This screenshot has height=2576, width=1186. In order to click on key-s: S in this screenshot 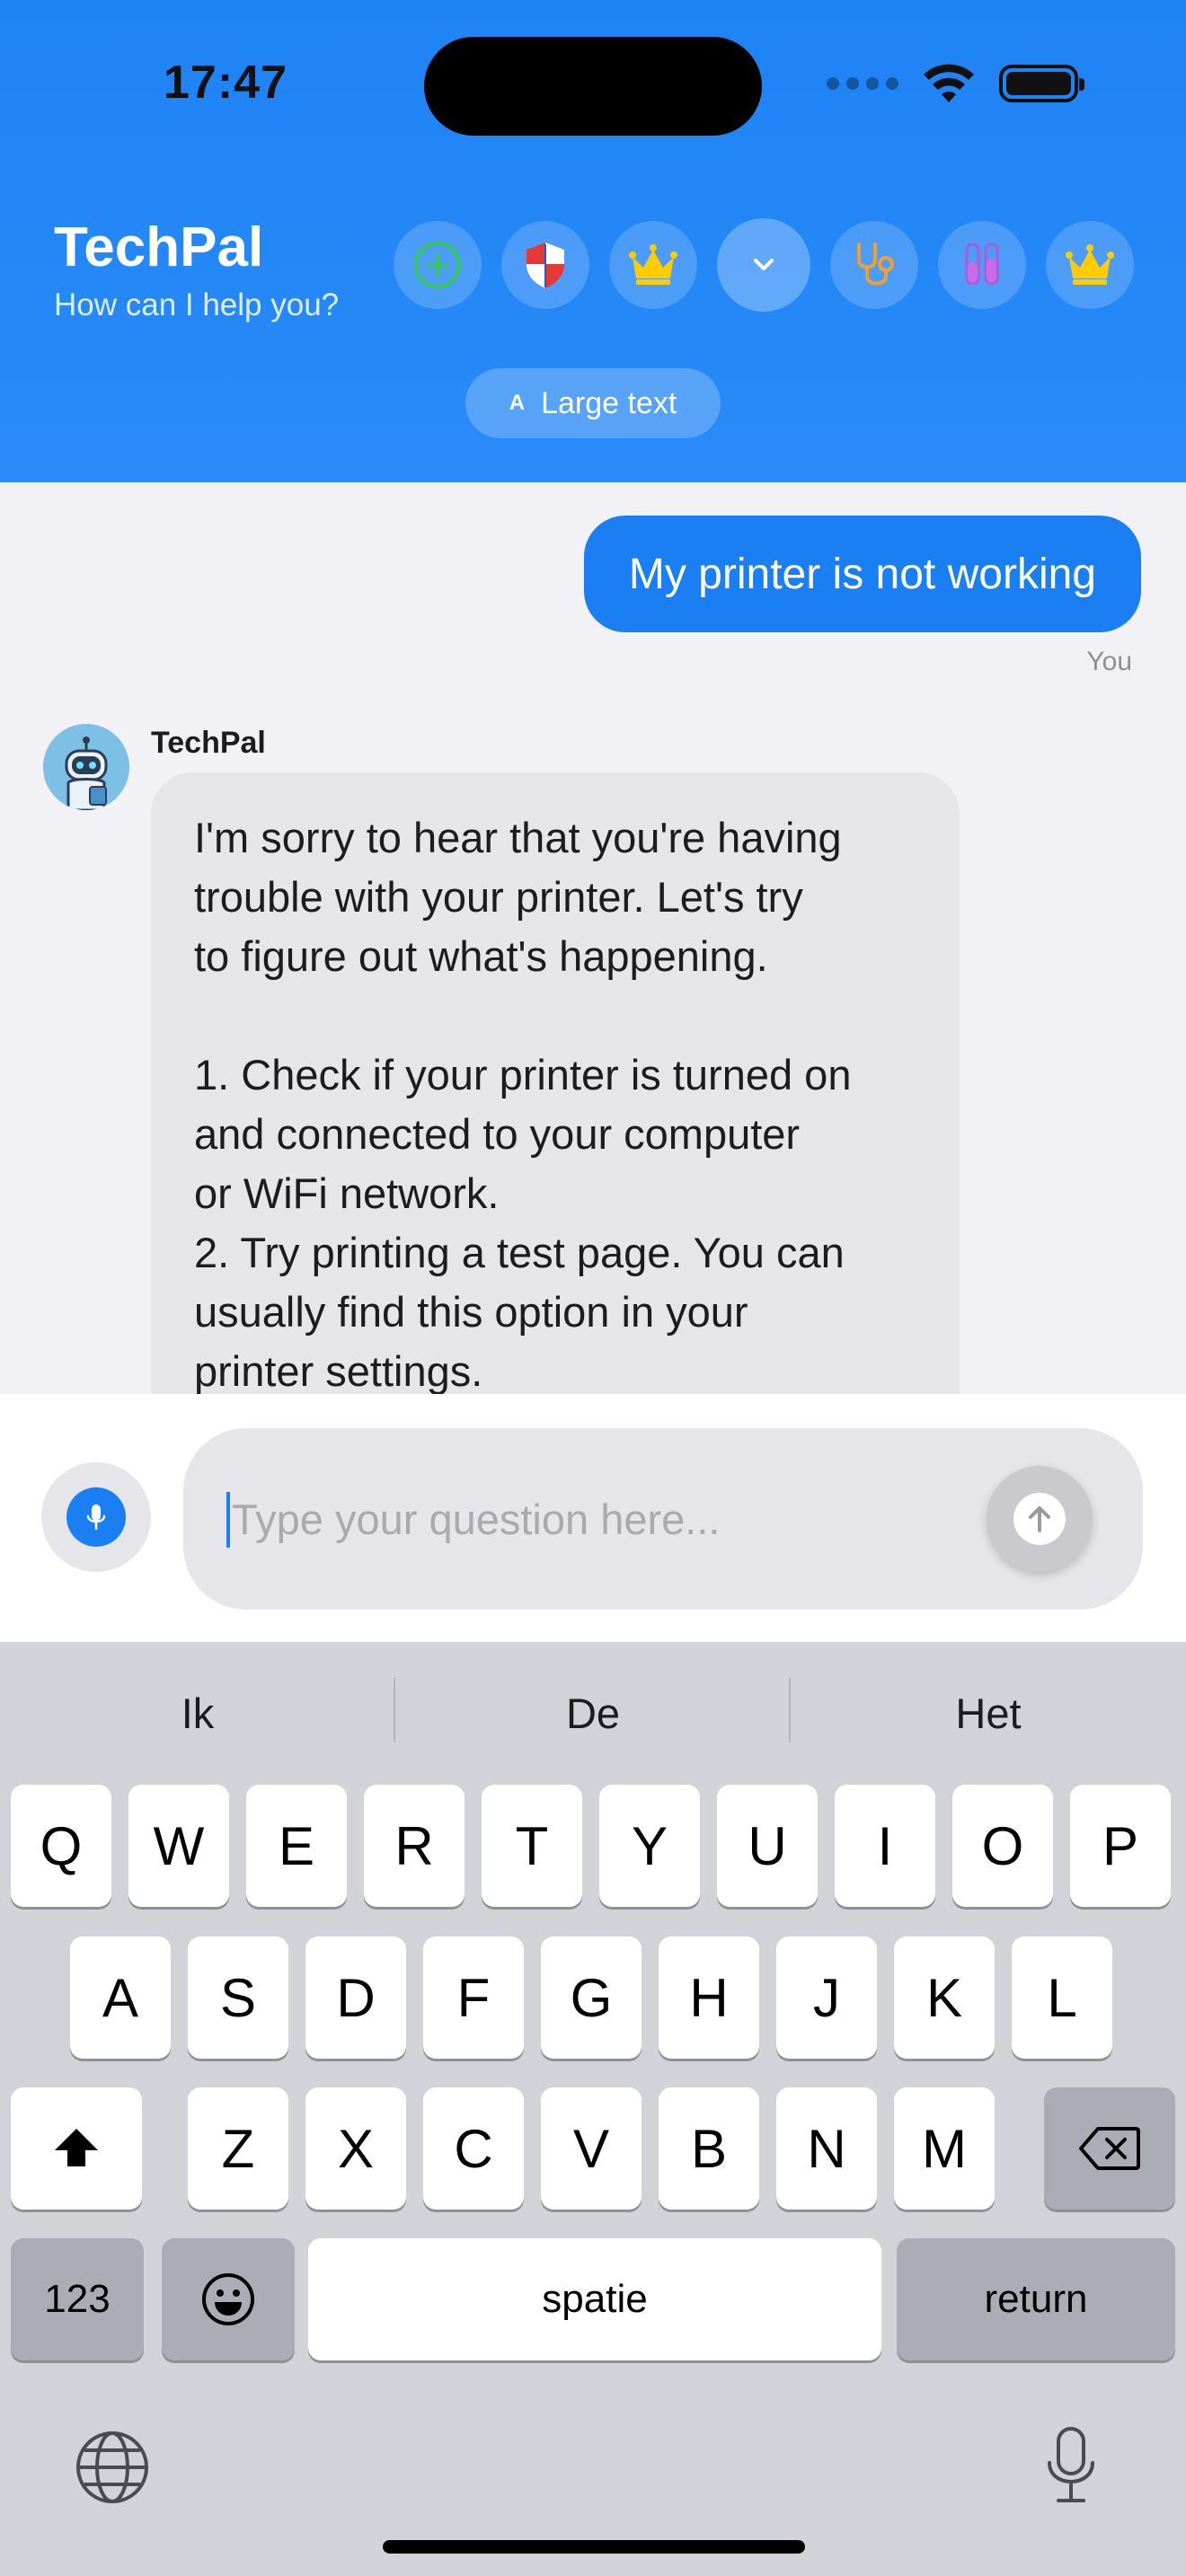, I will do `click(238, 1998)`.